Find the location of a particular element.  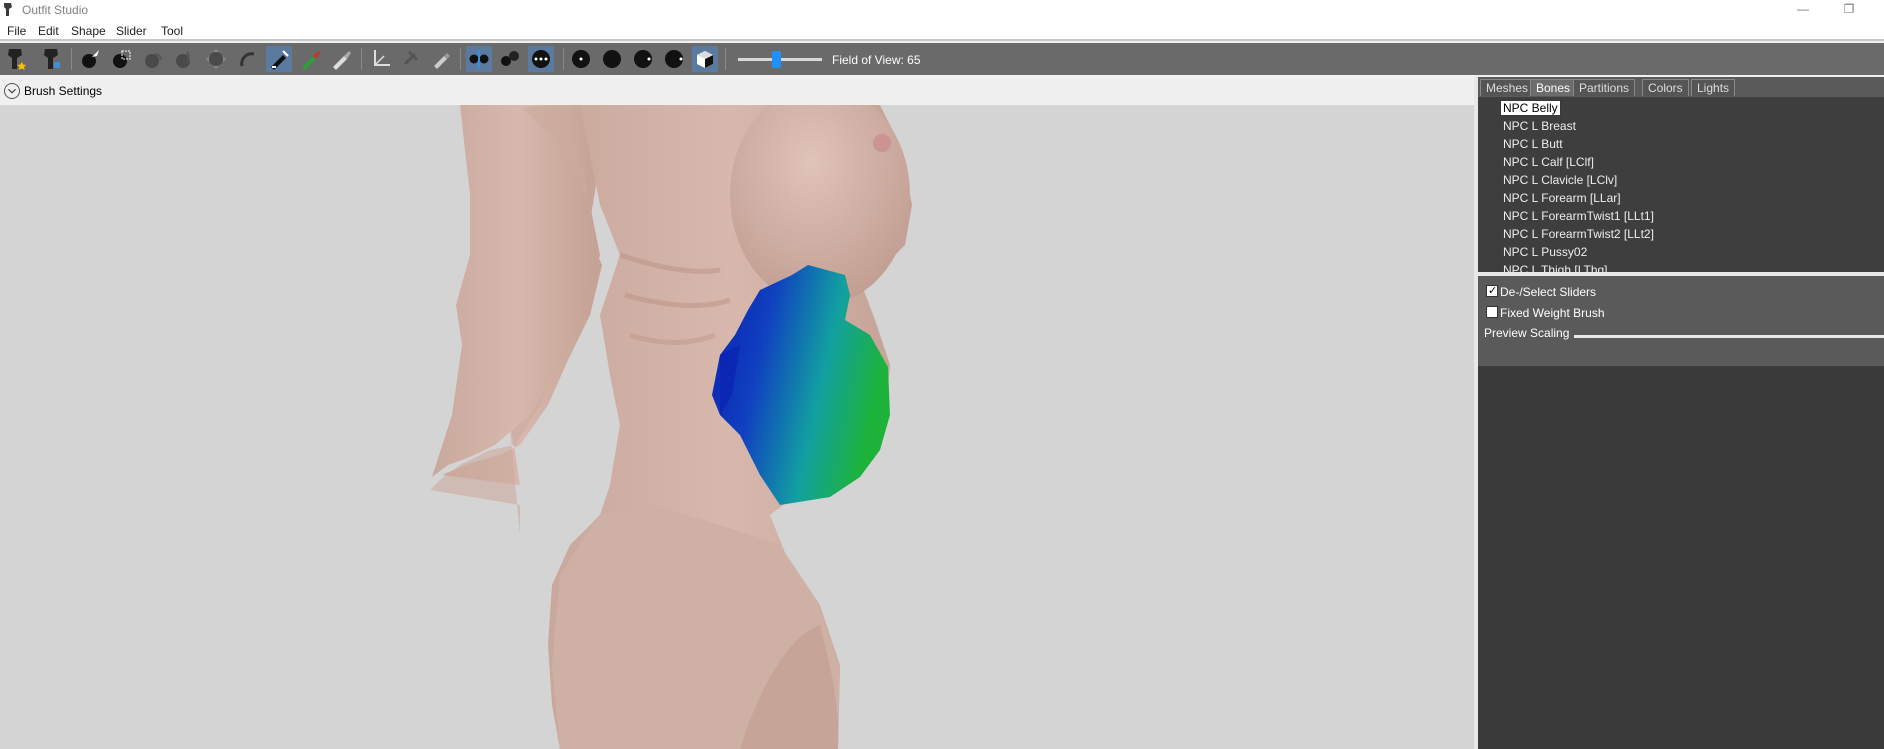

tab-meshes: Meshes is located at coordinates (1507, 87).